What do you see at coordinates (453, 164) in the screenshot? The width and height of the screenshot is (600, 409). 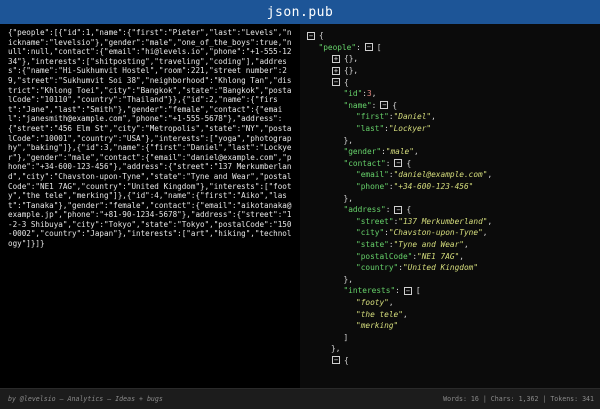 I see `tree-line: "contact": −{` at bounding box center [453, 164].